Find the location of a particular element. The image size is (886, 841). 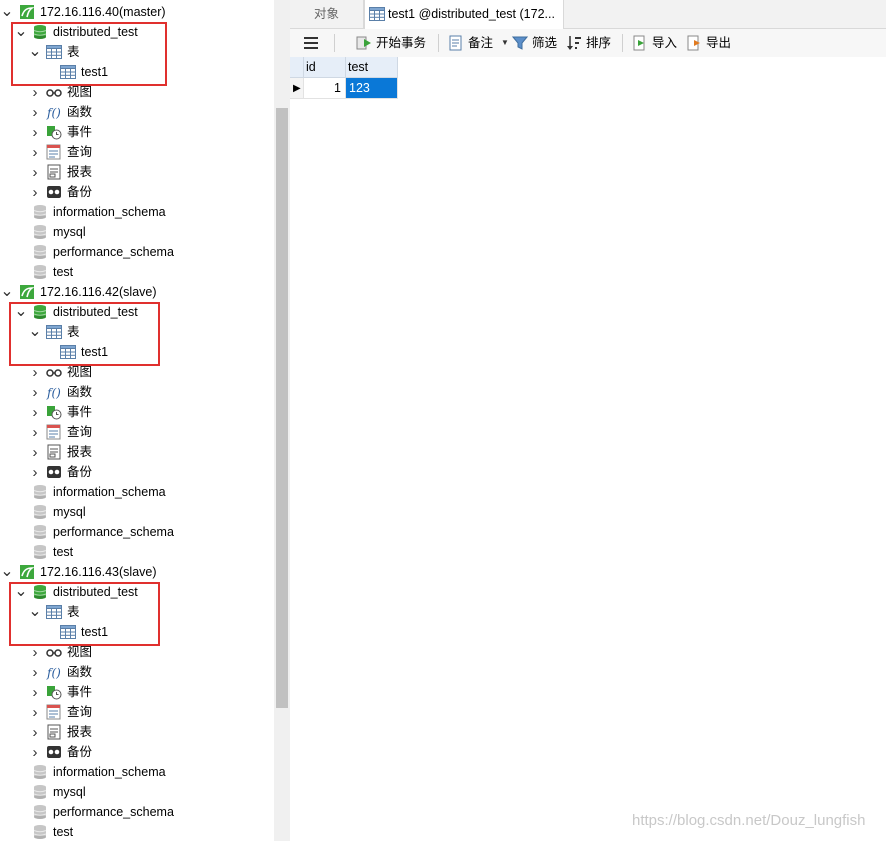

server-icon is located at coordinates (27, 292).